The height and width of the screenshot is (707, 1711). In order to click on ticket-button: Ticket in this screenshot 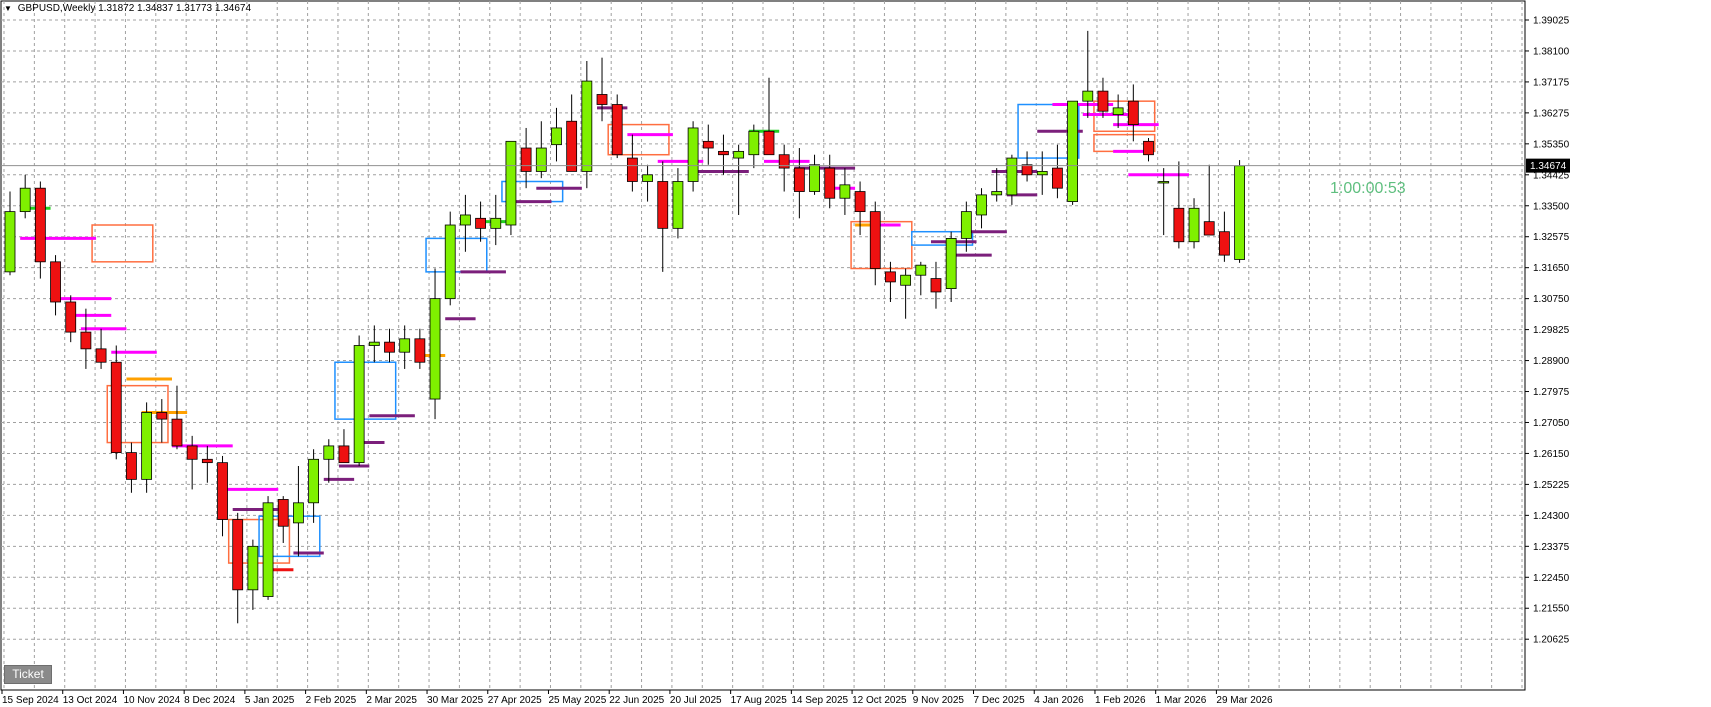, I will do `click(28, 674)`.